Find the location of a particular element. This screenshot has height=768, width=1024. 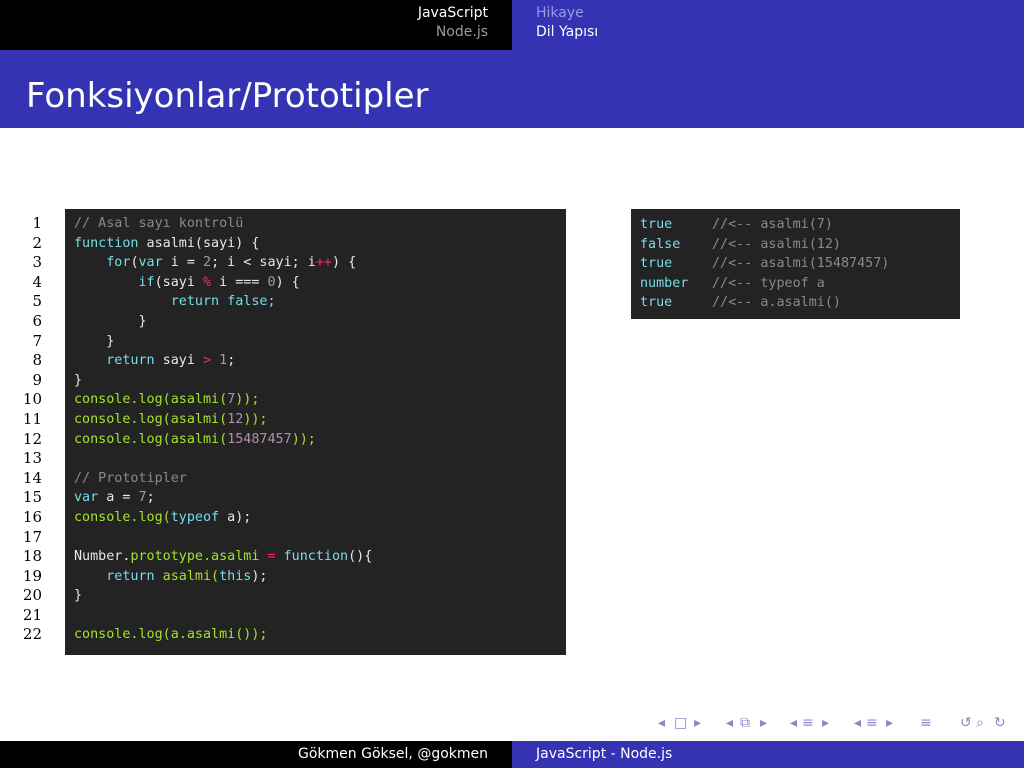

output-line: true //<-- asalmi(7) is located at coordinates (800, 225).